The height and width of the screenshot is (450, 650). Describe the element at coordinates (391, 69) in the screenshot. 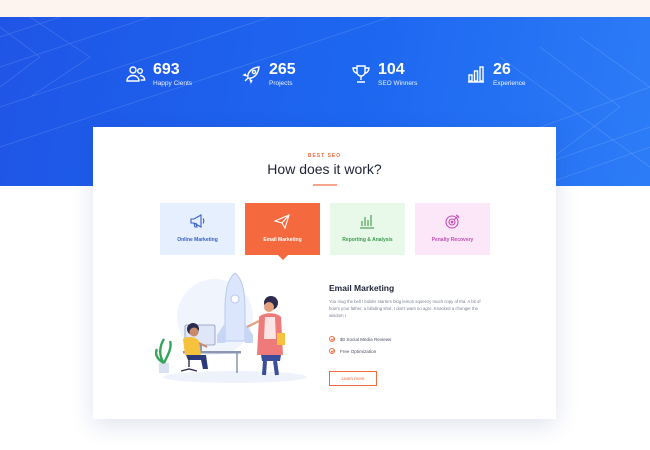

I see `stat-number: 104` at that location.